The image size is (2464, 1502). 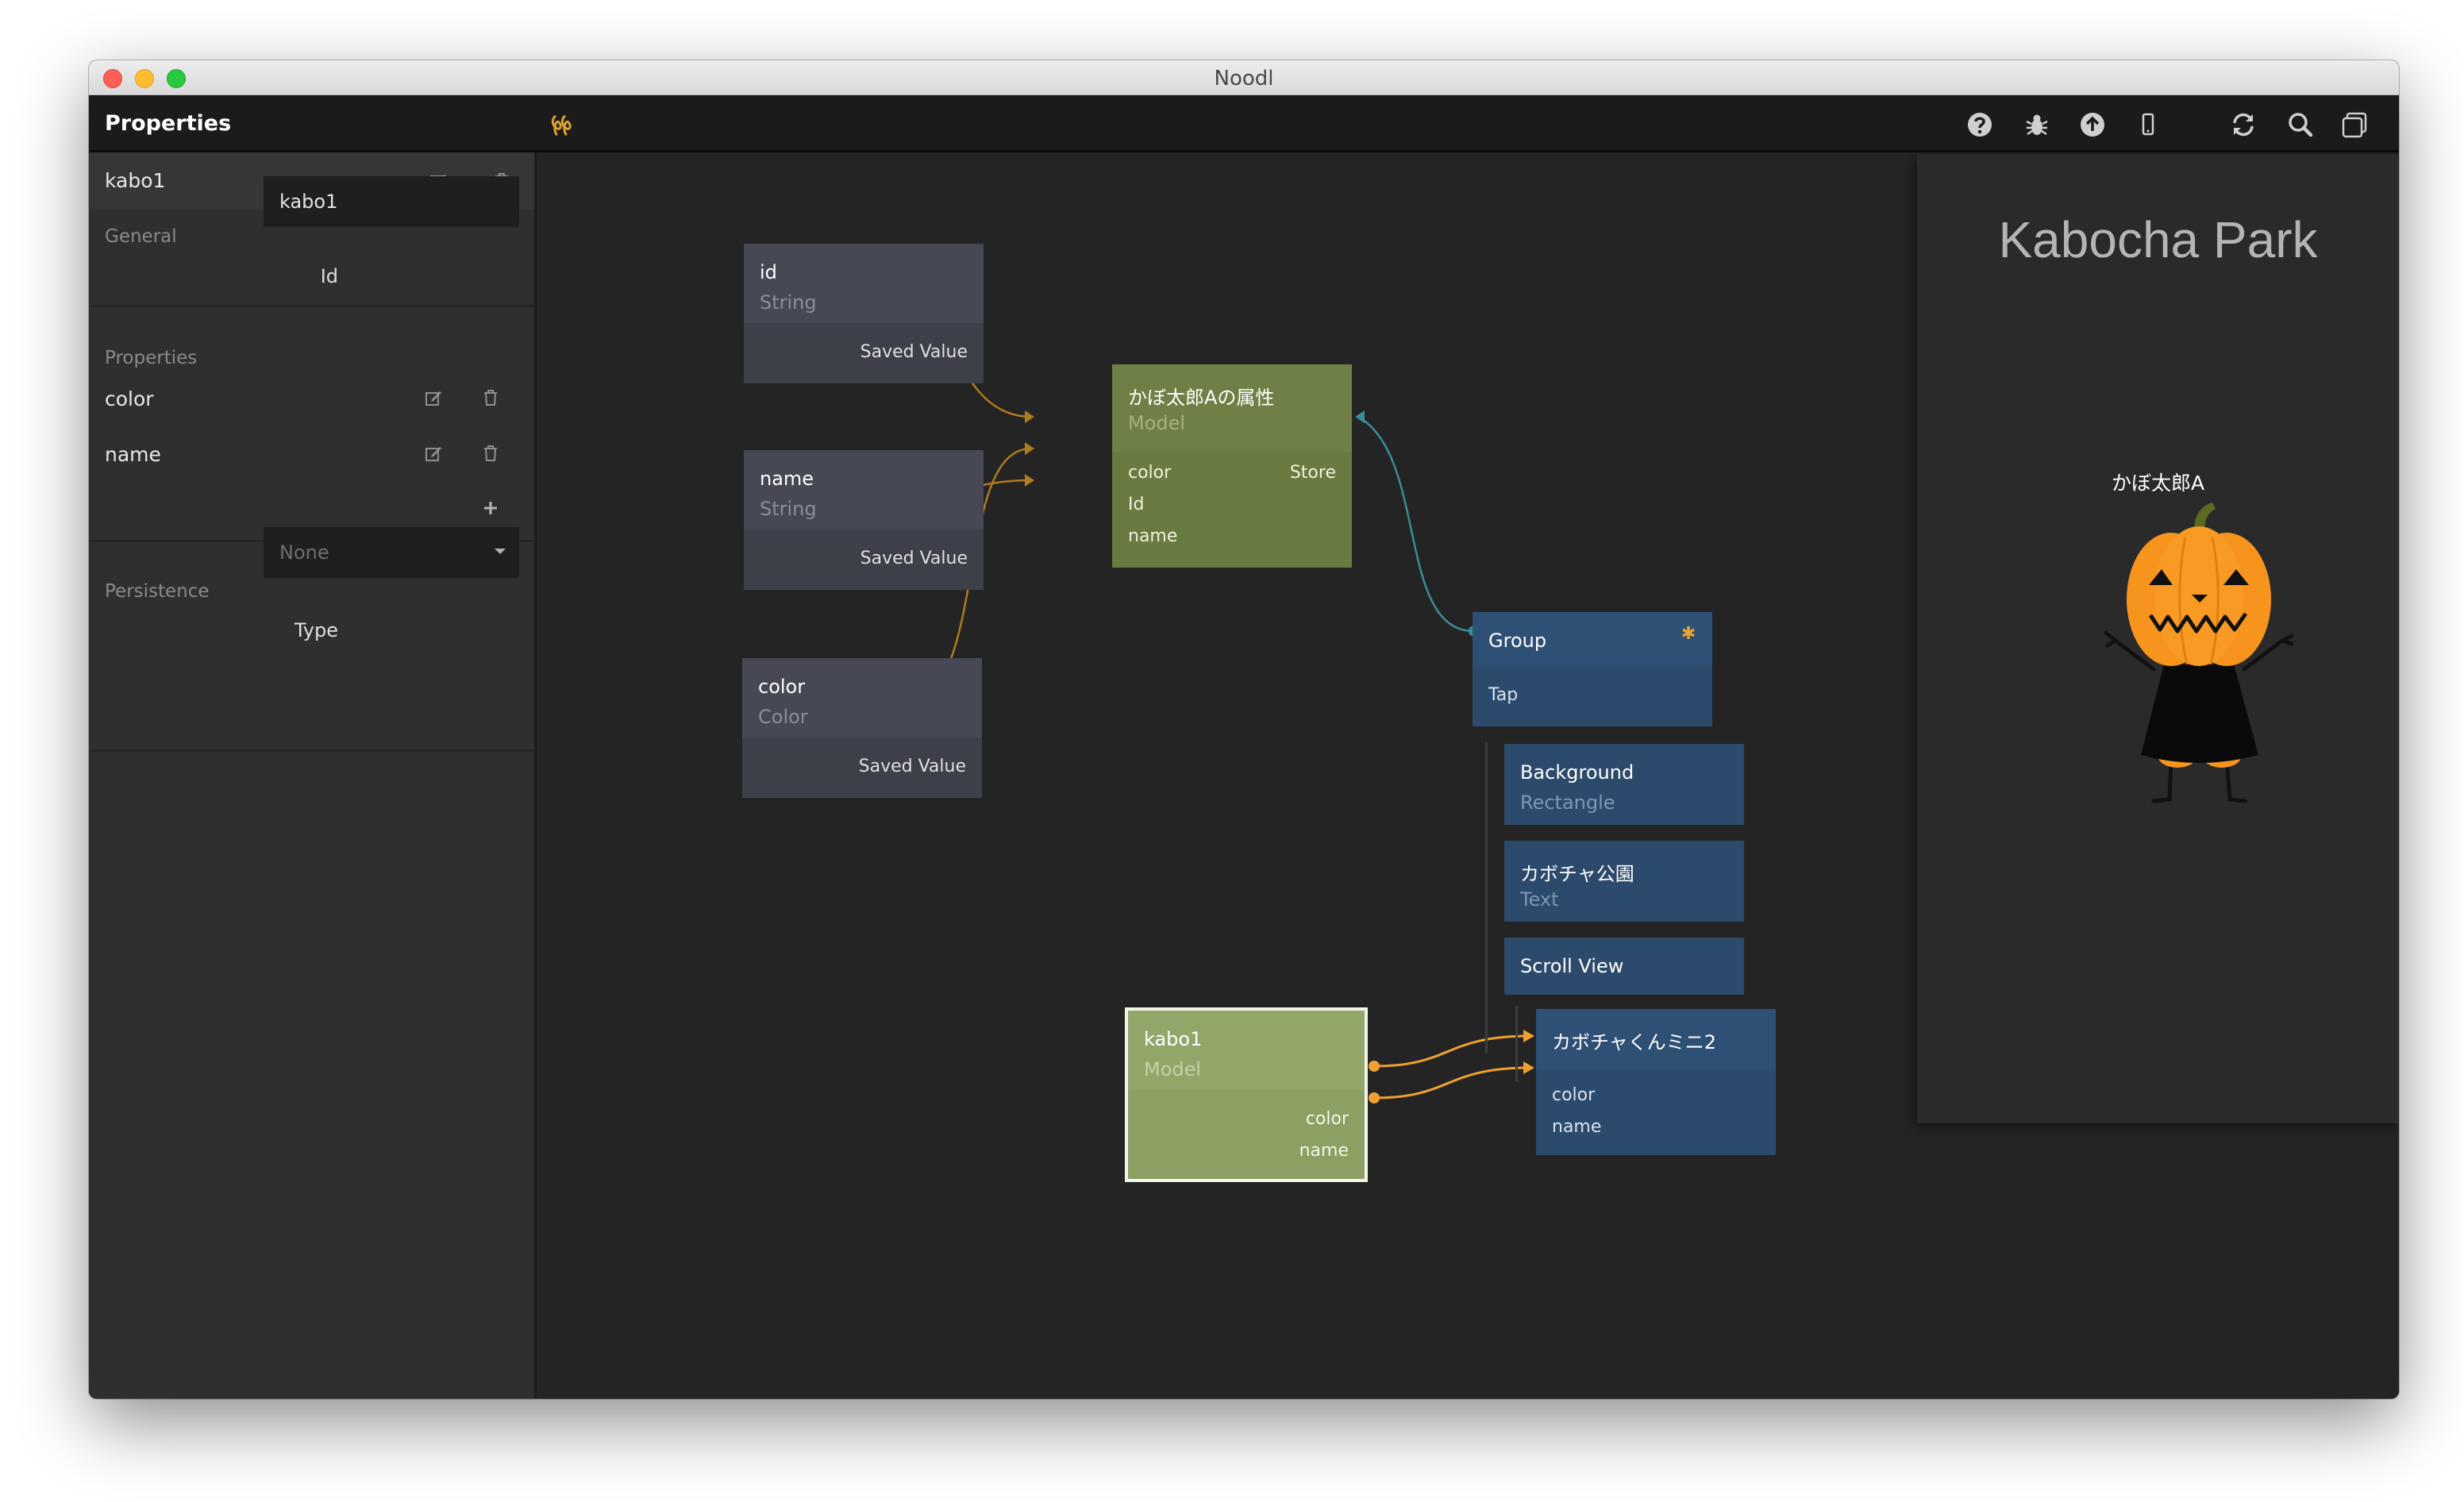 I want to click on general-section-label: General, so click(x=141, y=236).